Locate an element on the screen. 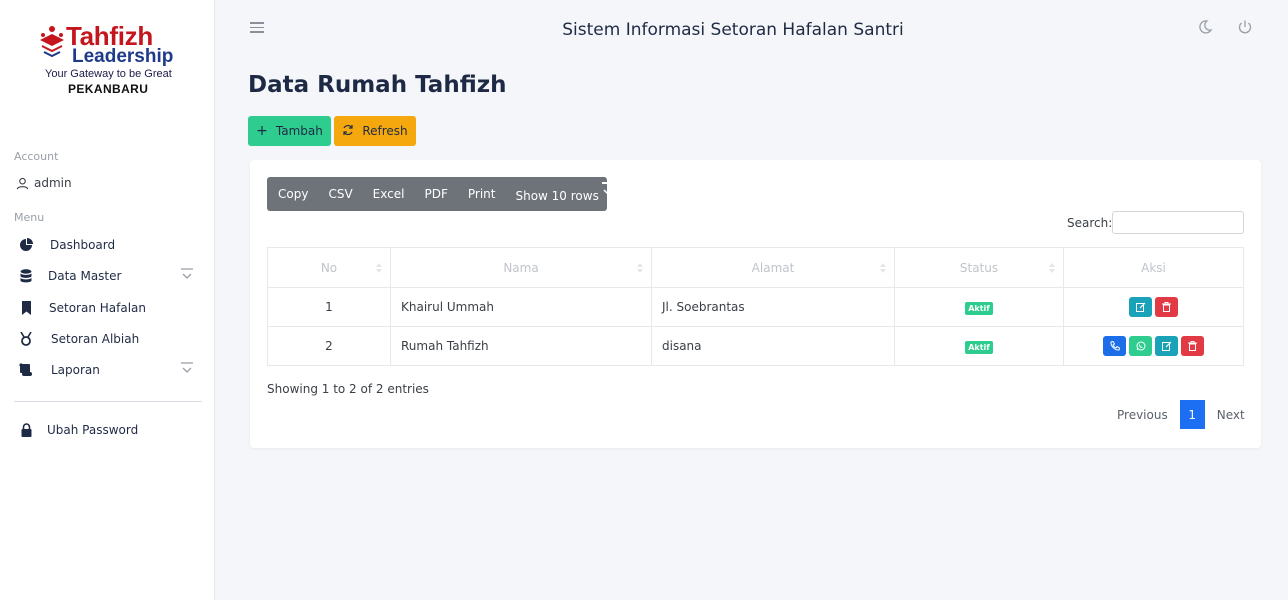 The height and width of the screenshot is (600, 1288). whatsapp-button is located at coordinates (1140, 346).